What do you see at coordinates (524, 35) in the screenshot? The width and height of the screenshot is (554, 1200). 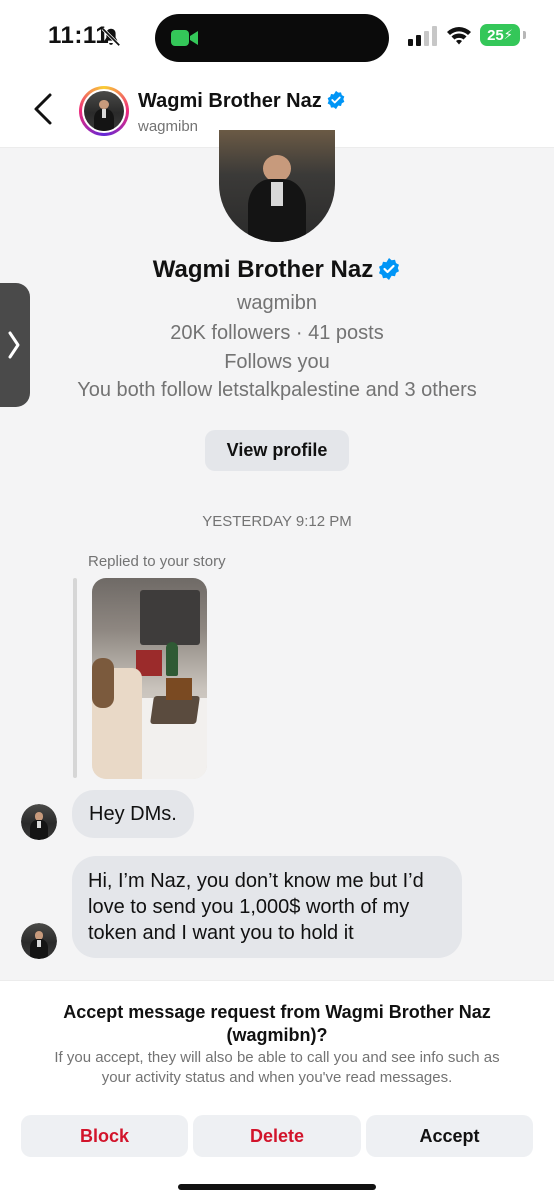 I see `battery-nub` at bounding box center [524, 35].